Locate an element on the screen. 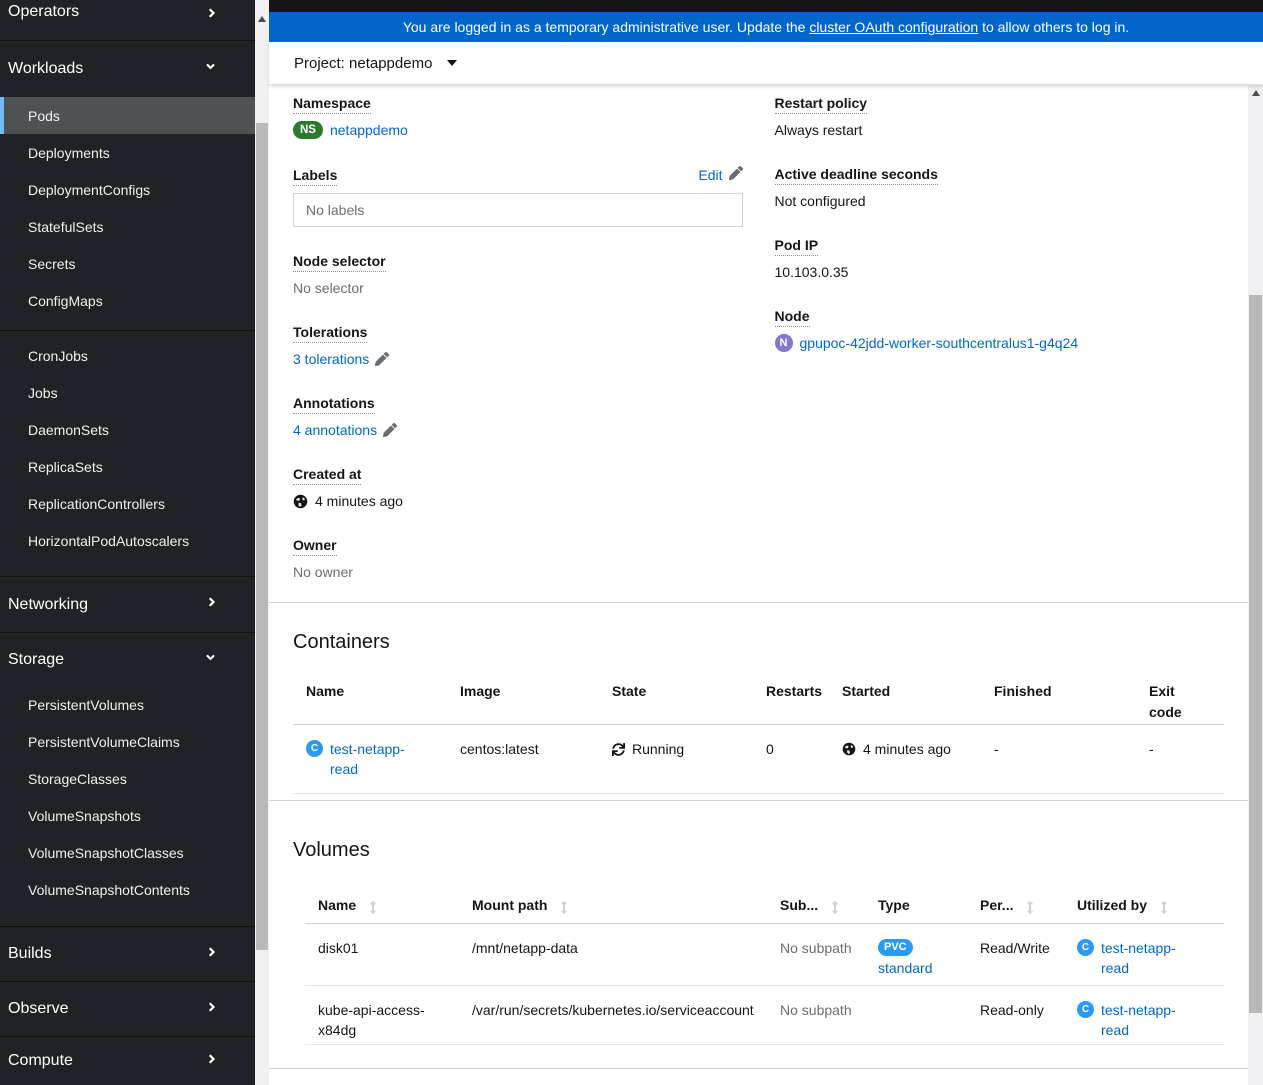 The image size is (1263, 1085). tolerations-link: 3 tolerations is located at coordinates (331, 359).